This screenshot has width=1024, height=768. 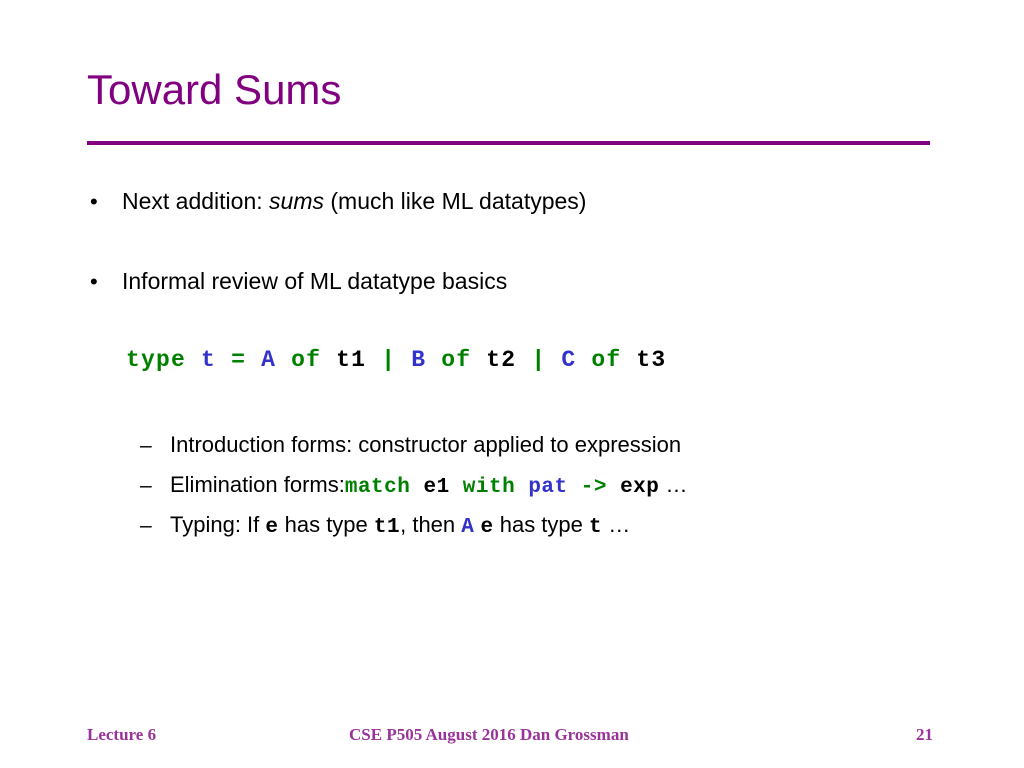 What do you see at coordinates (569, 360) in the screenshot?
I see `code-token: C` at bounding box center [569, 360].